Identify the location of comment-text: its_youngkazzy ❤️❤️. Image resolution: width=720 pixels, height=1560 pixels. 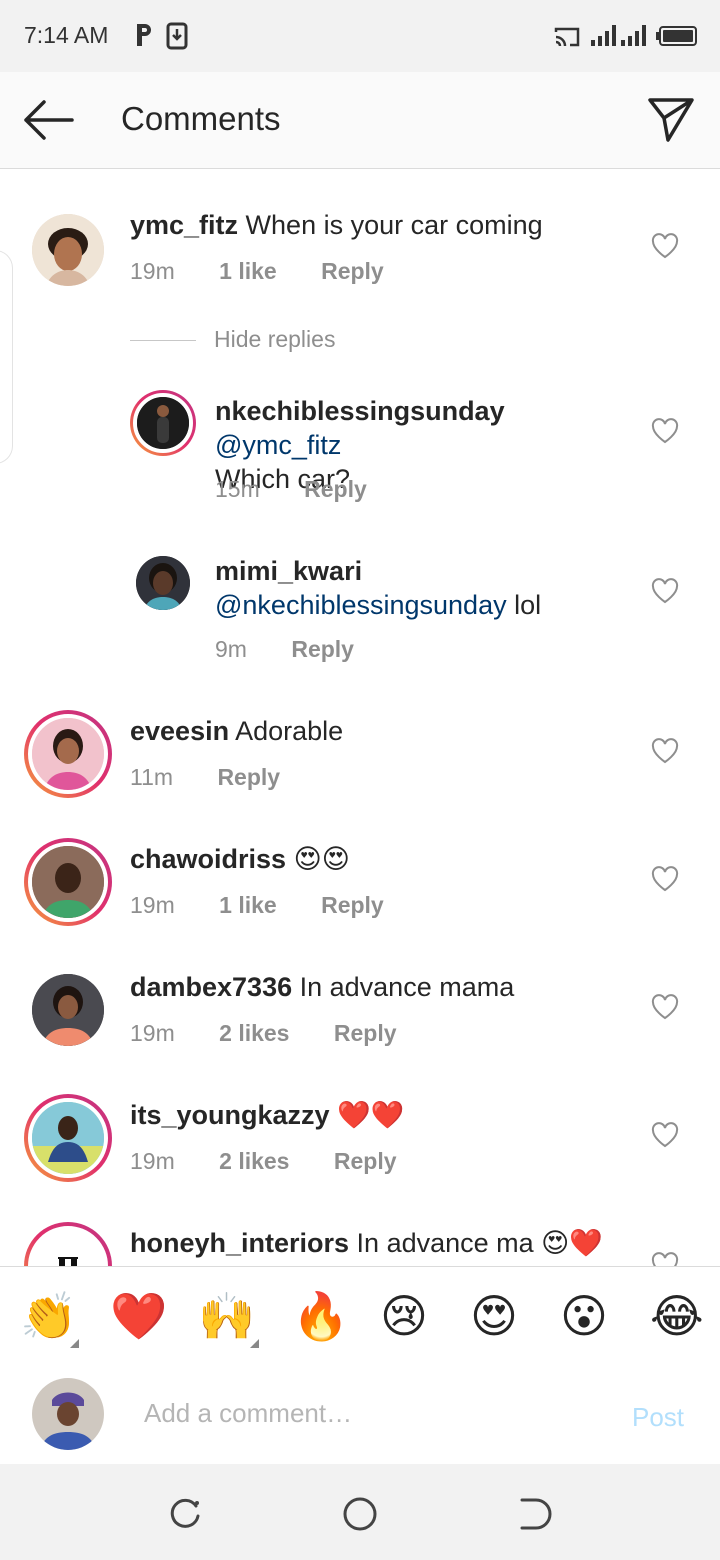
(380, 1115).